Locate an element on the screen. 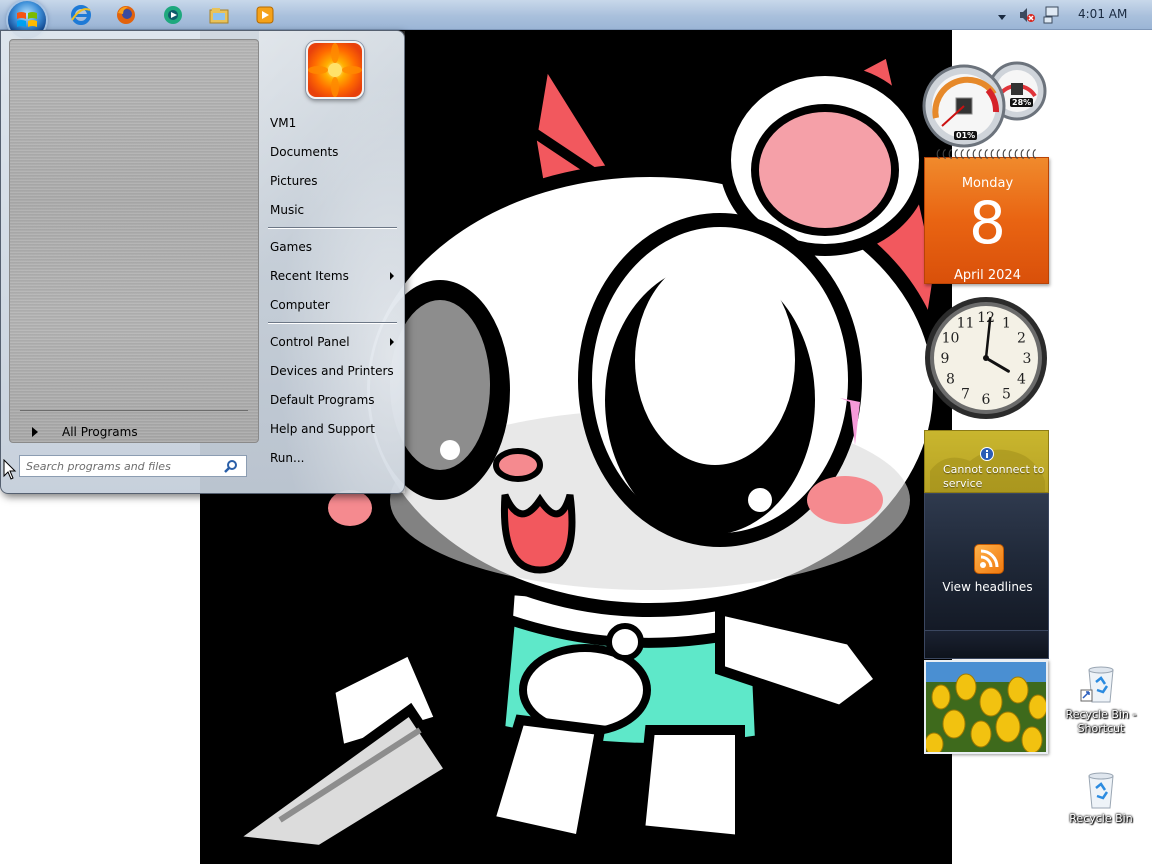 The width and height of the screenshot is (1152, 864). feed-status-text: Cannot connect to service is located at coordinates (994, 476).